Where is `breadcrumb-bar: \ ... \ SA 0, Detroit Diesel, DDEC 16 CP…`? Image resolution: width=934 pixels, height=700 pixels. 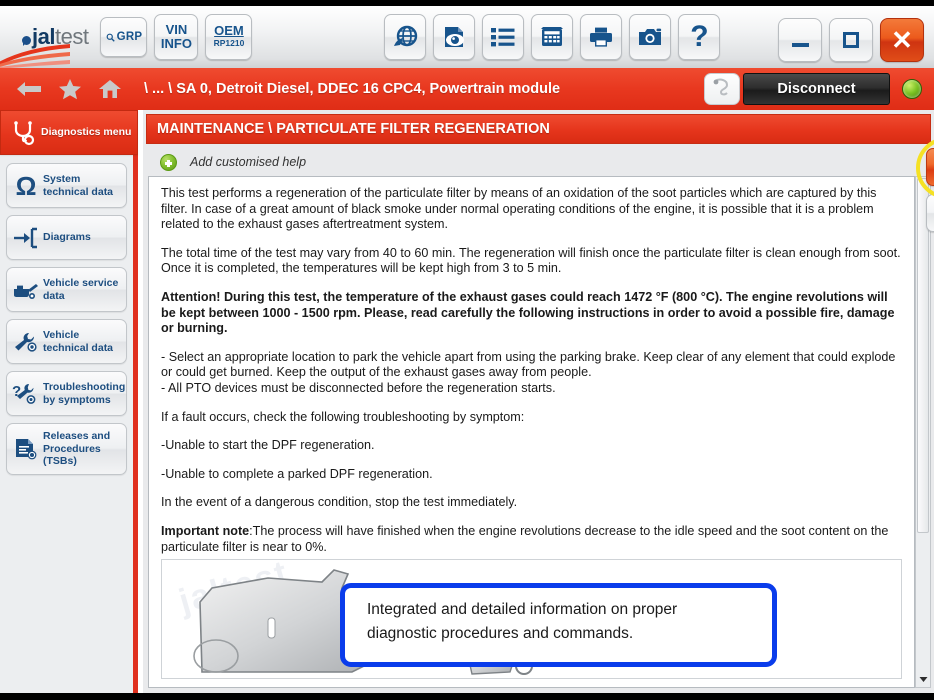
breadcrumb-bar: \ ... \ SA 0, Detroit Diesel, DDEC 16 CP… is located at coordinates (467, 89).